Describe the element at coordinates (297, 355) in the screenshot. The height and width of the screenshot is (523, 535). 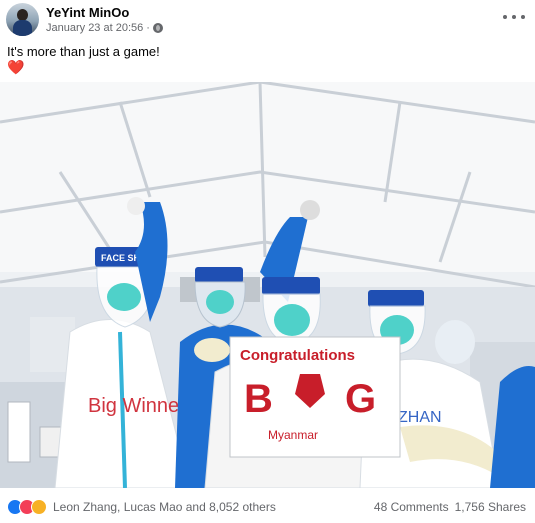
I see `banner-title: Congratulations` at that location.